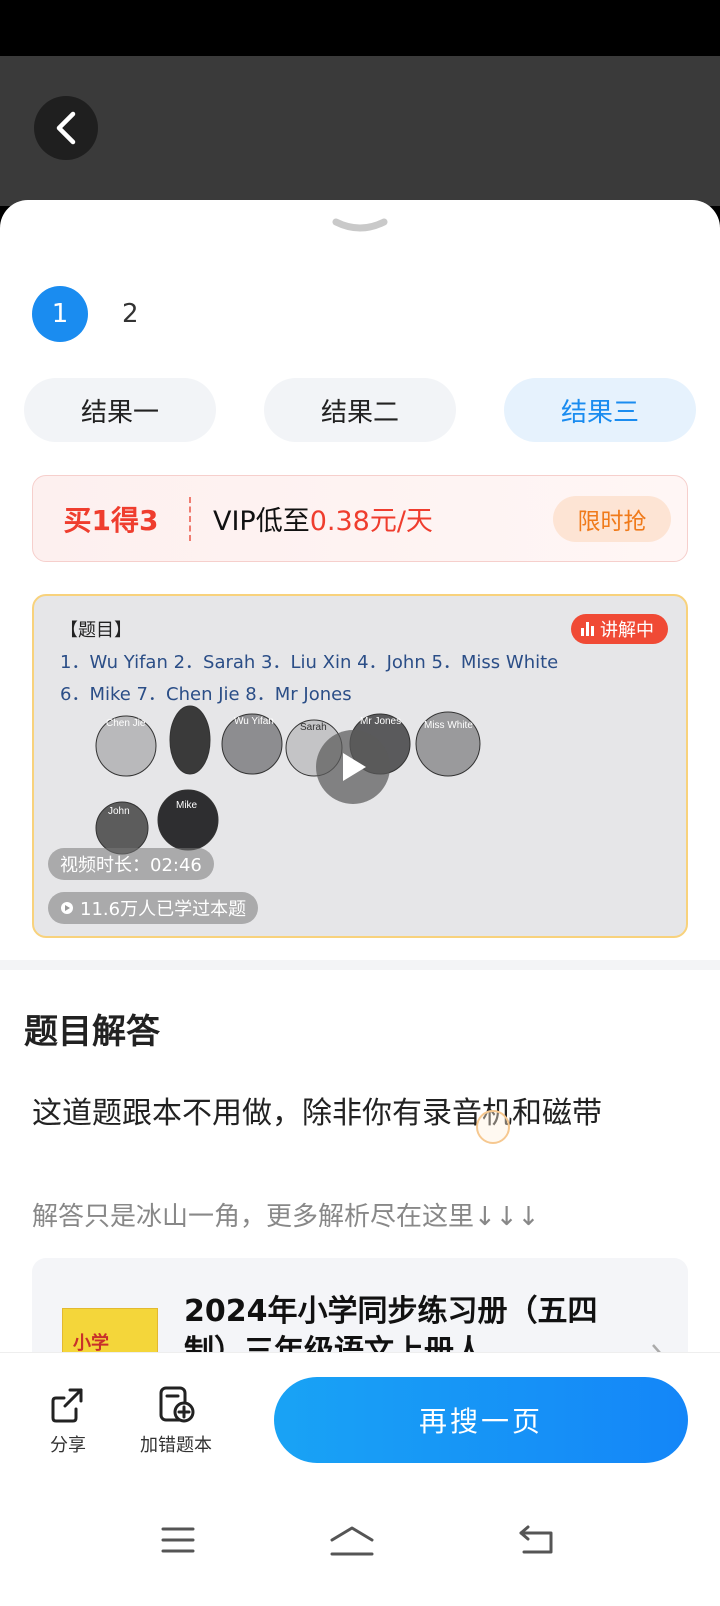 The width and height of the screenshot is (720, 1606). What do you see at coordinates (371, 521) in the screenshot?
I see `promo-price: 0.38元/天` at bounding box center [371, 521].